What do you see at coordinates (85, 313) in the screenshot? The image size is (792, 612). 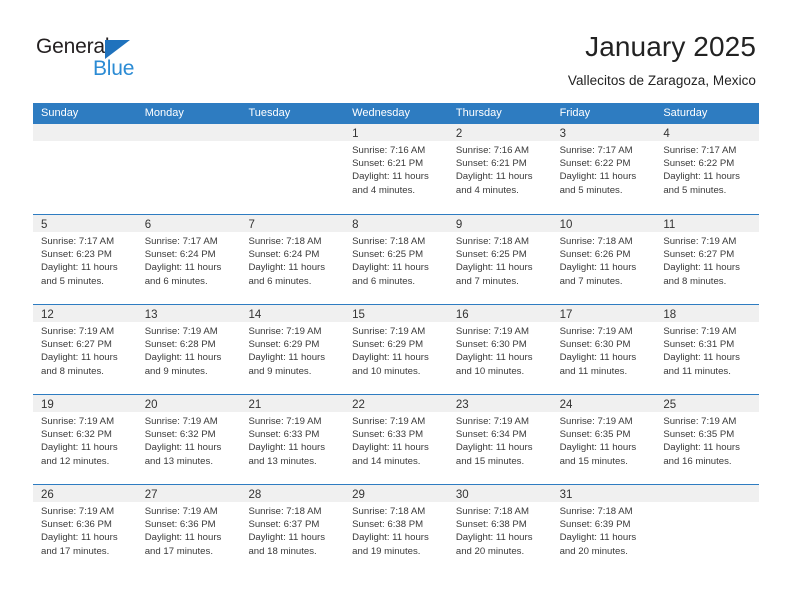 I see `day-number-band: 12` at bounding box center [85, 313].